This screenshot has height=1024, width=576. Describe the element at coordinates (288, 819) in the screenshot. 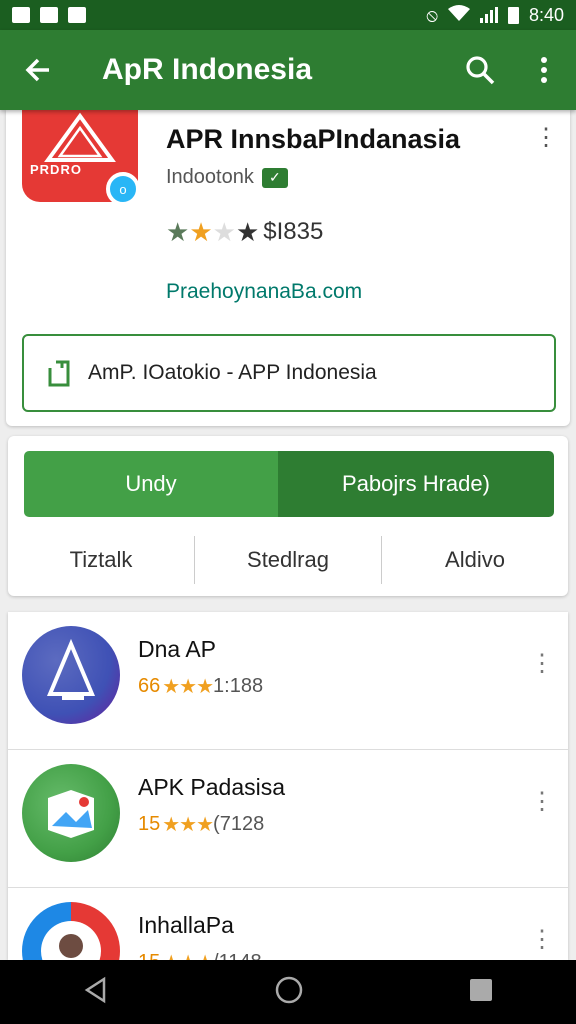

I see `list-item: APK Padasisa 15 ★★★ (7128 ⋮` at that location.